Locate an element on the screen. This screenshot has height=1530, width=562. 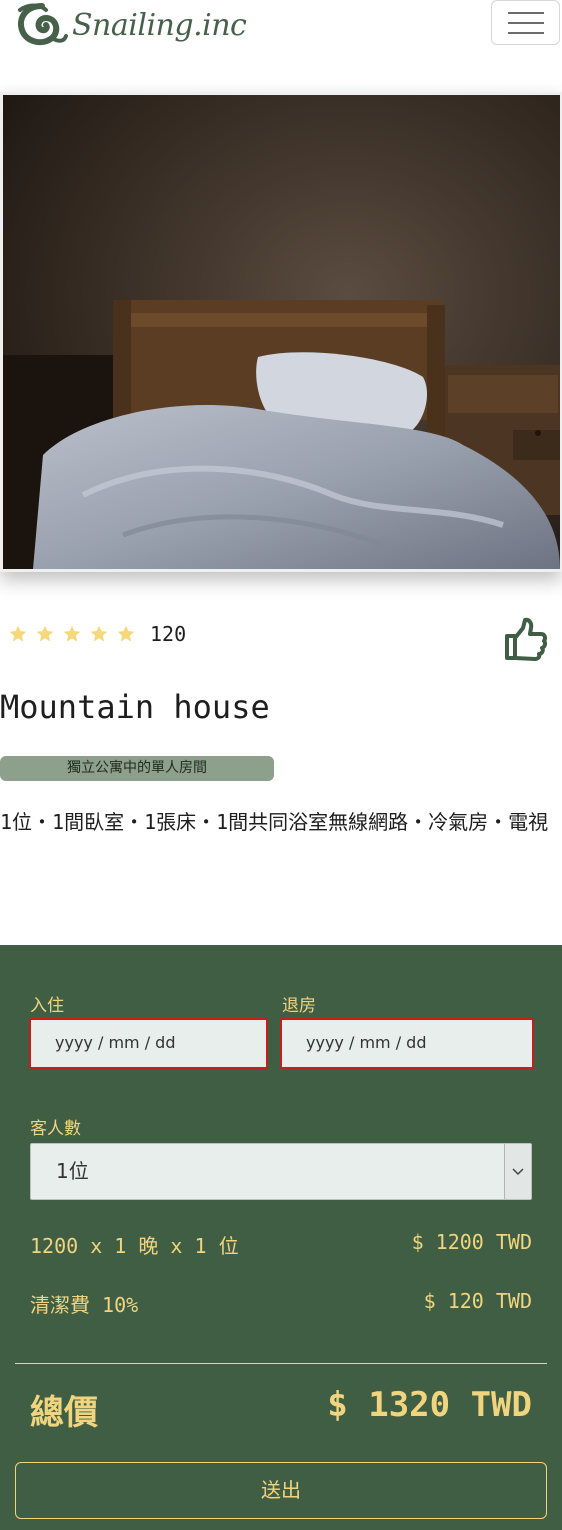
rating-stars is located at coordinates (72, 634).